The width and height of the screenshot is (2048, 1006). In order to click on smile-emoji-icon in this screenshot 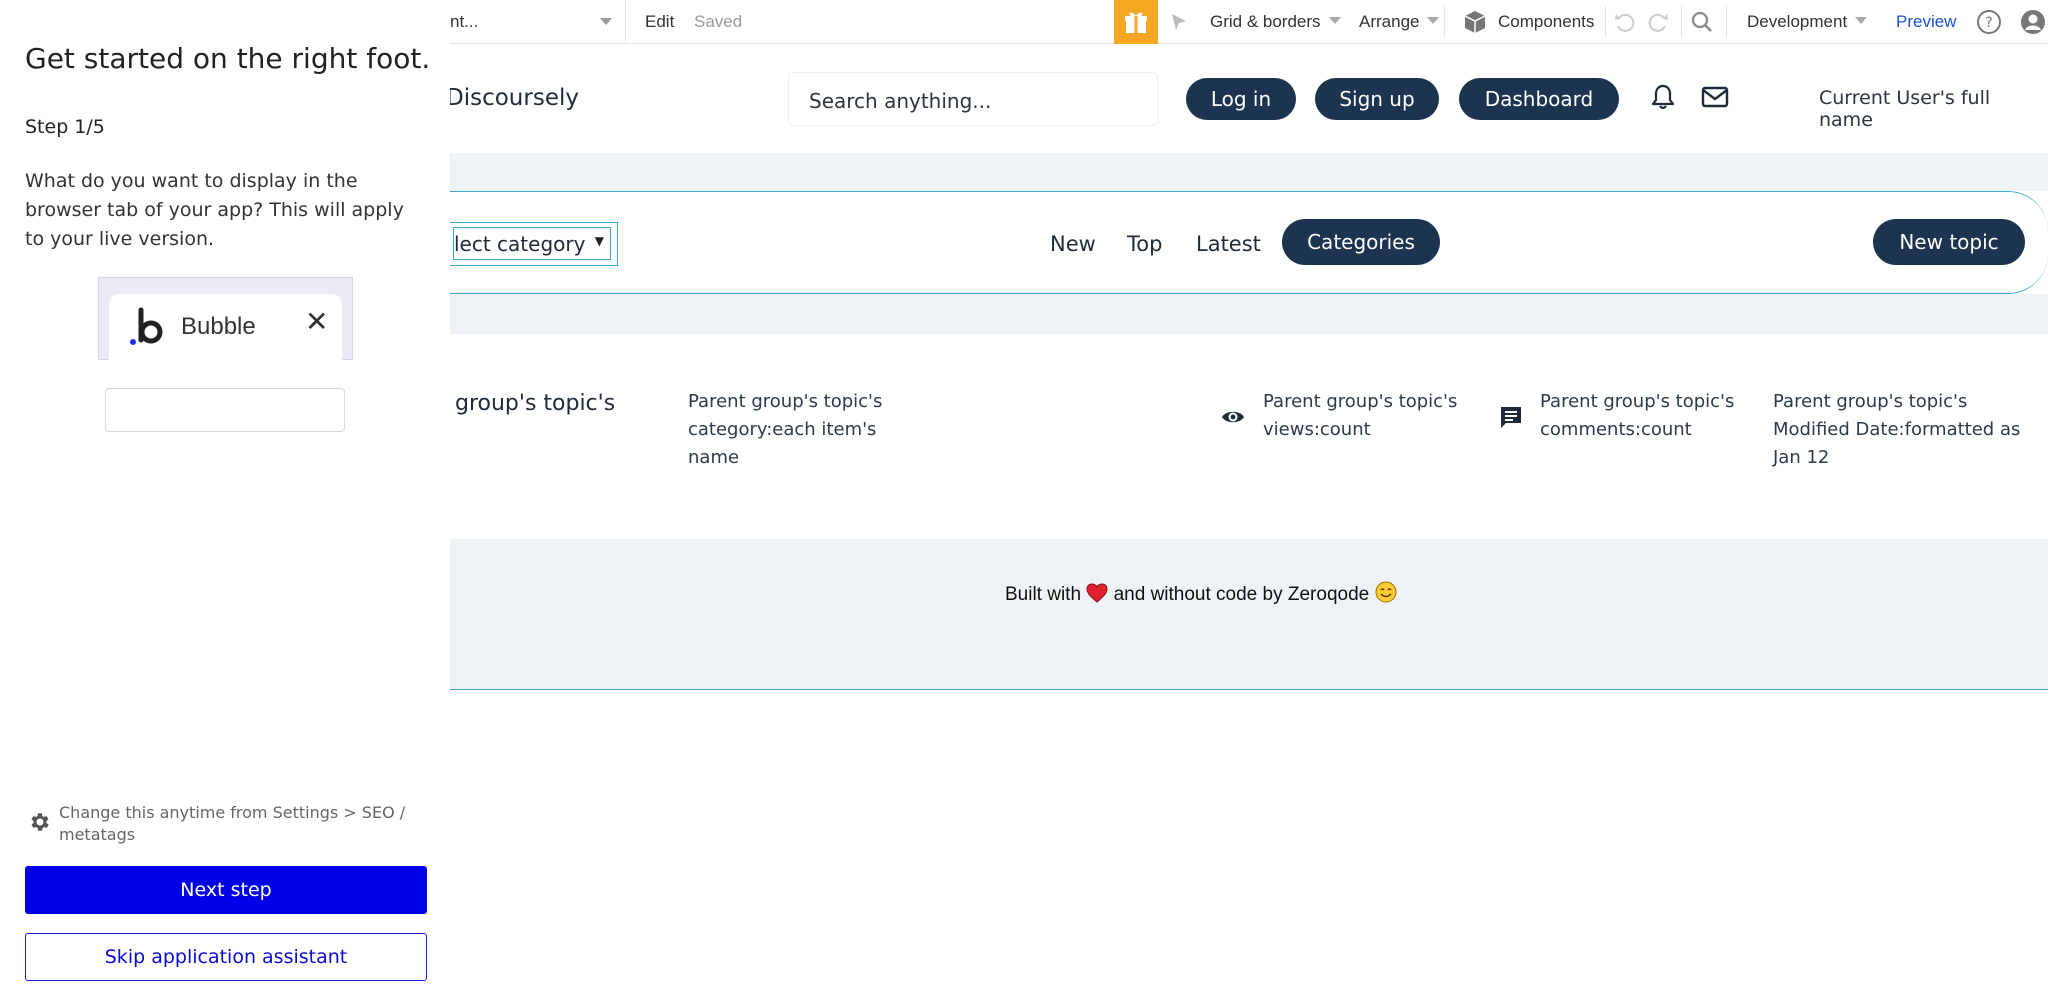, I will do `click(1385, 592)`.